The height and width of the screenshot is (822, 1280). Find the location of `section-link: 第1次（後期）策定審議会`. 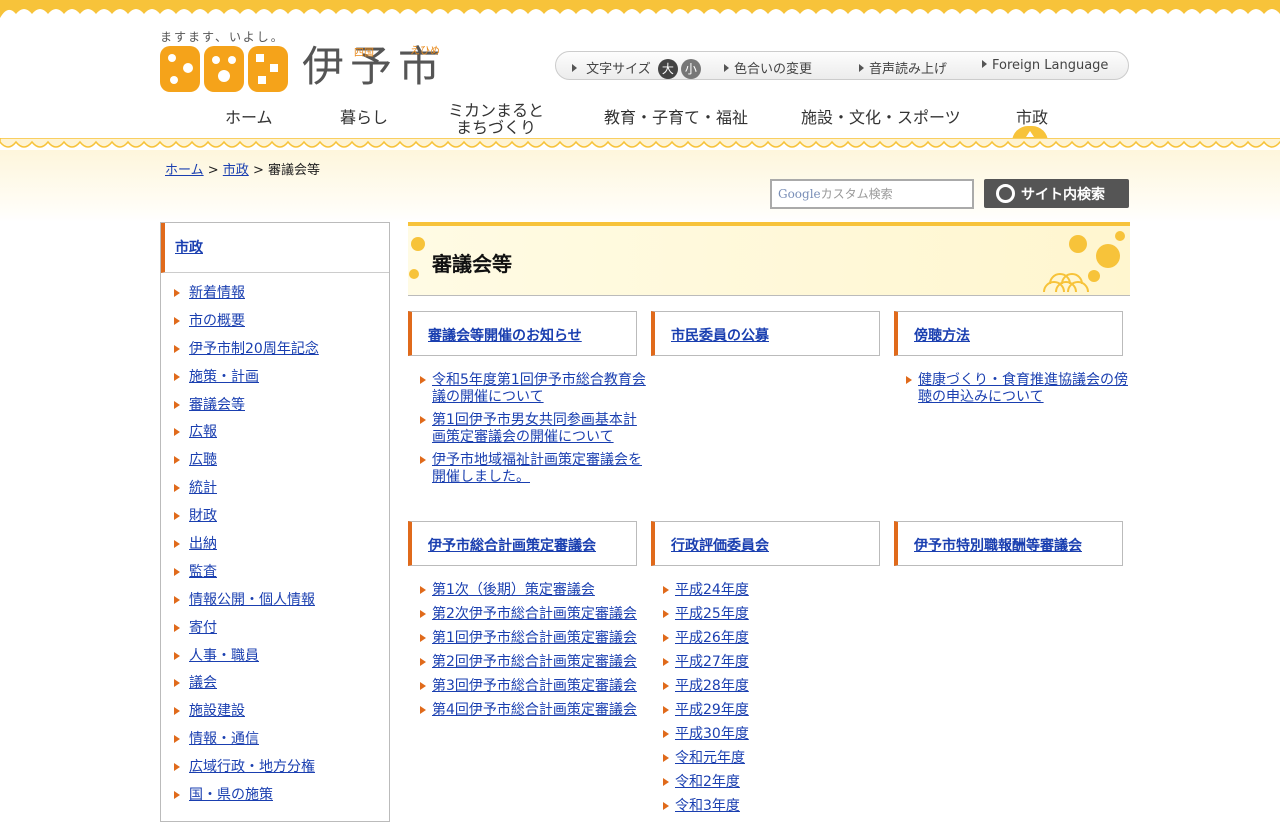

section-link: 第1次（後期）策定審議会 is located at coordinates (513, 590).